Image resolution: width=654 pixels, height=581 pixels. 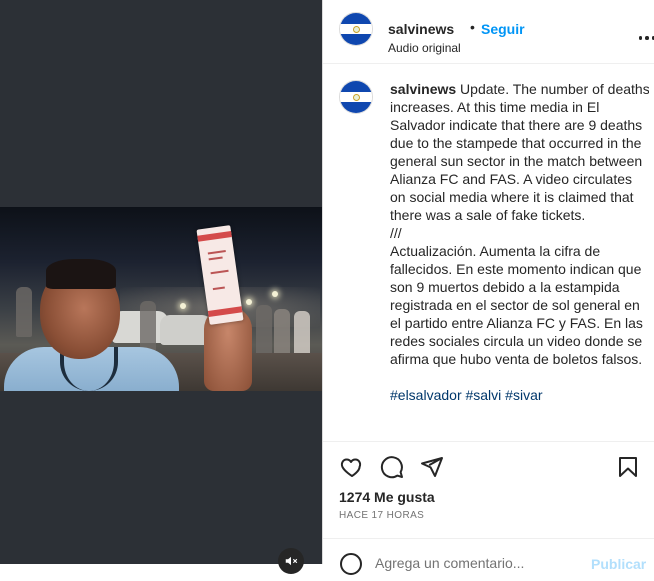 I want to click on comment-input, so click(x=480, y=563).